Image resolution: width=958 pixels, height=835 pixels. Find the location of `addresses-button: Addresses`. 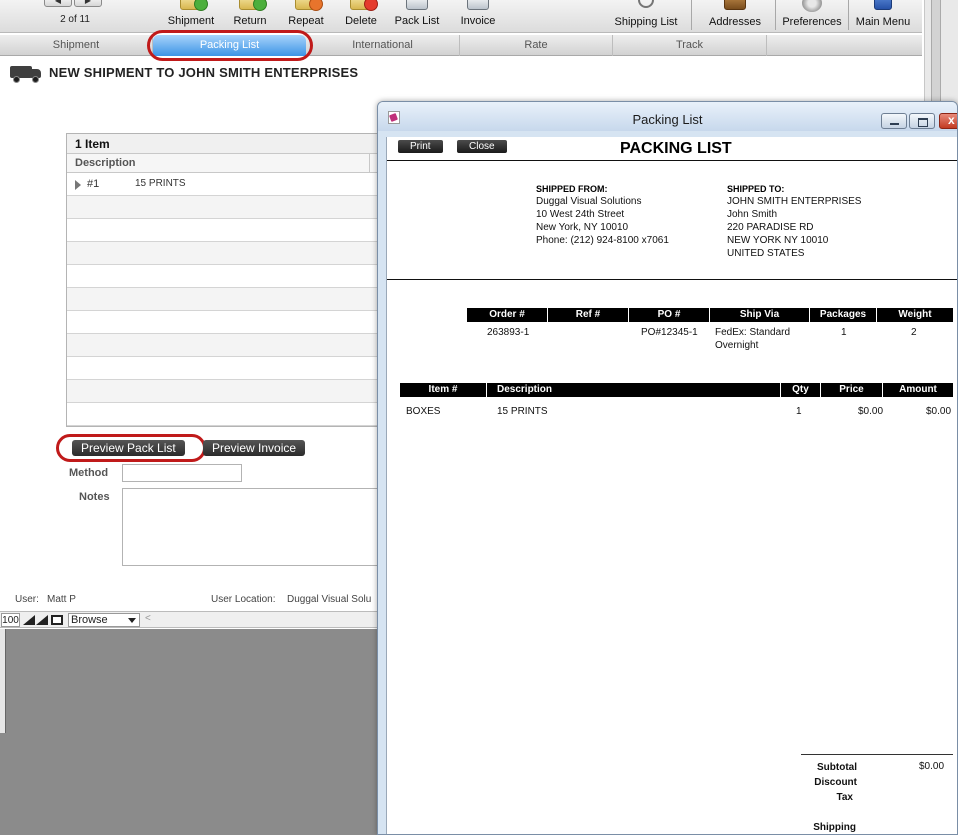

addresses-button: Addresses is located at coordinates (735, 16).